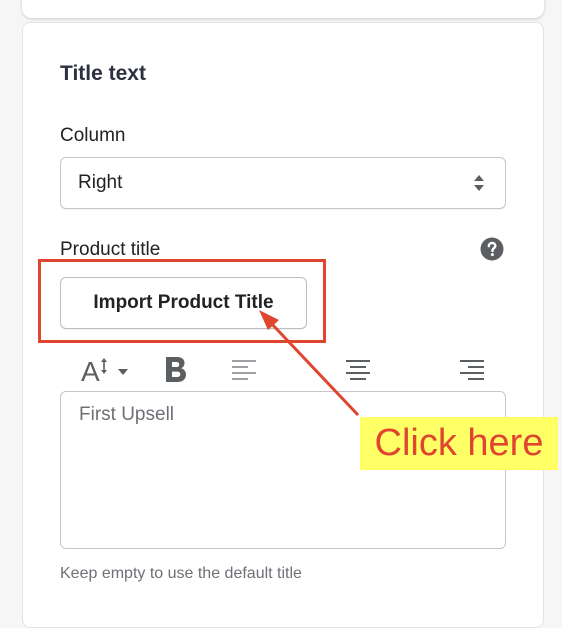 The width and height of the screenshot is (562, 628). Describe the element at coordinates (181, 573) in the screenshot. I see `editor-hint: Keep empty to use the default title` at that location.